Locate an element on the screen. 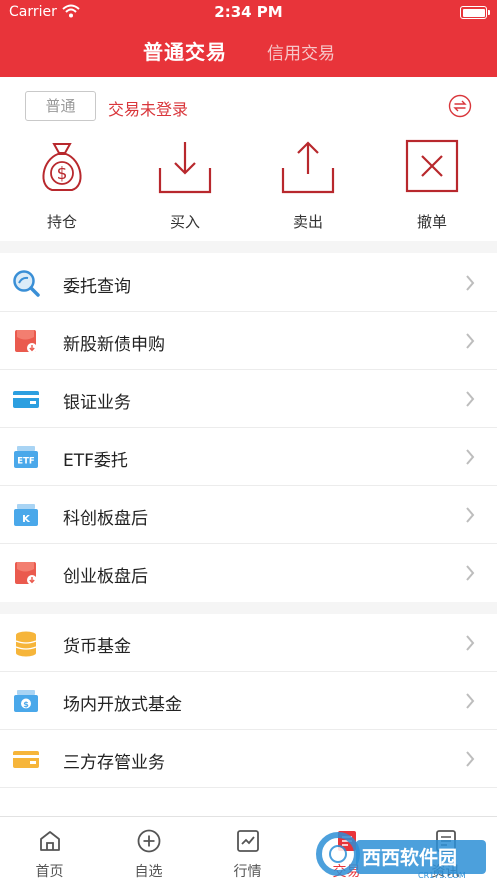 Image resolution: width=497 pixels, height=884 pixels. download-icon is located at coordinates (185, 168).